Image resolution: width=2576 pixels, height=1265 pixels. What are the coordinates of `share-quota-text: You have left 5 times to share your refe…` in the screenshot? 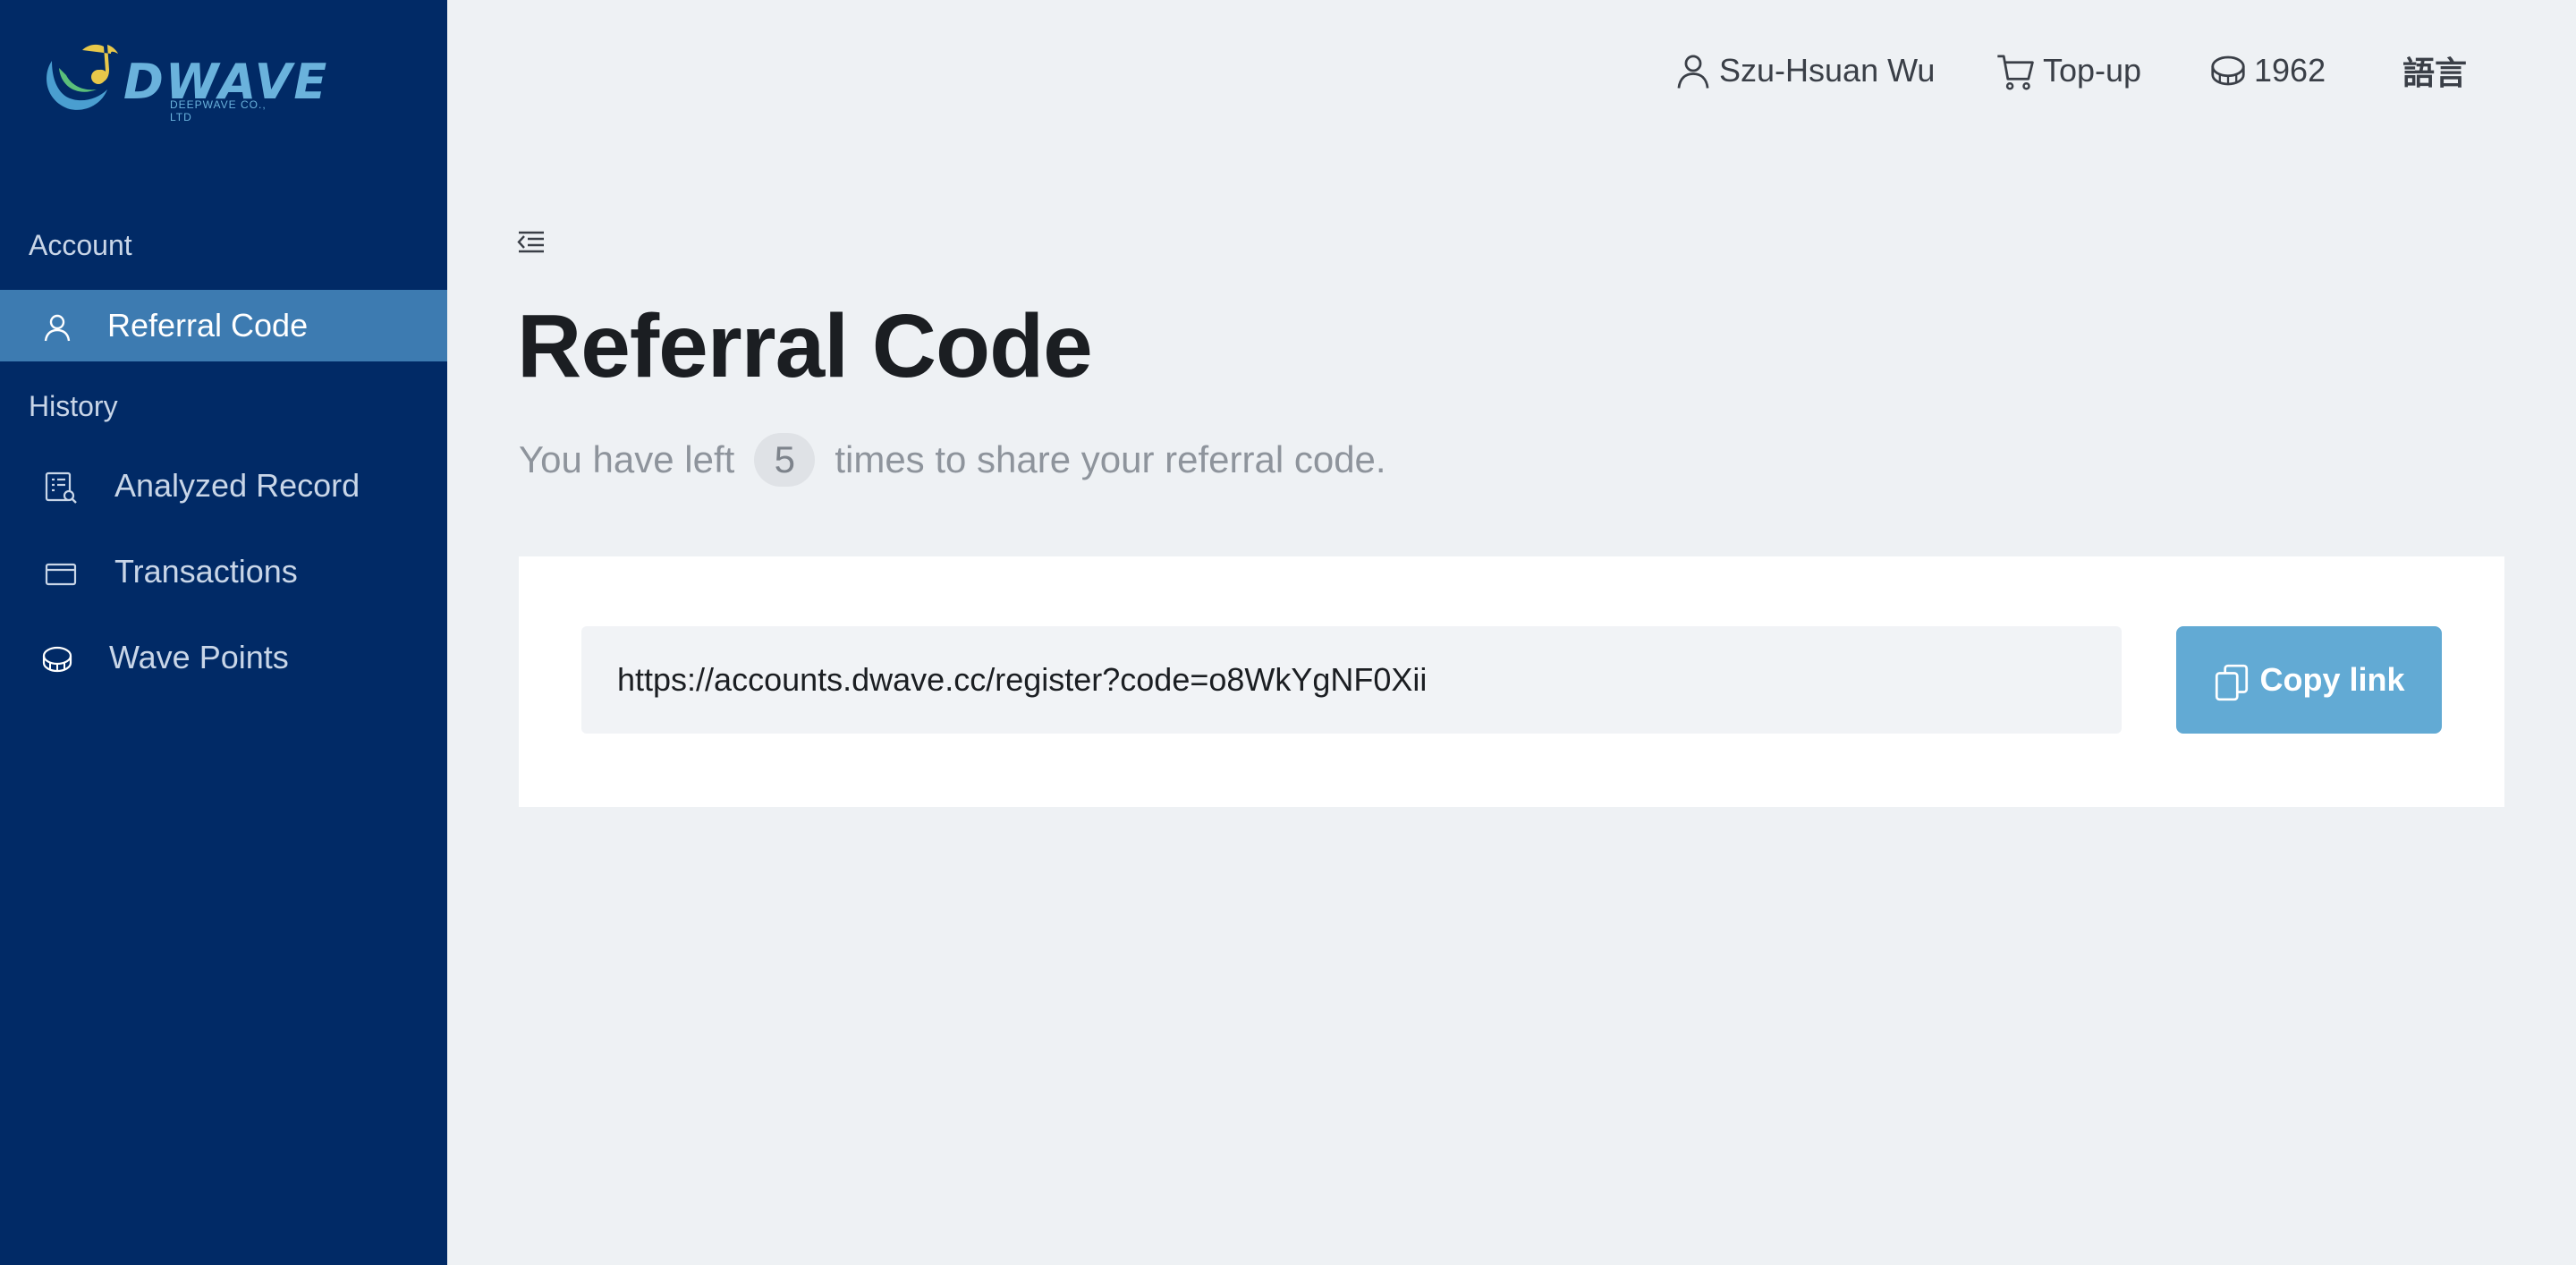 It's located at (952, 460).